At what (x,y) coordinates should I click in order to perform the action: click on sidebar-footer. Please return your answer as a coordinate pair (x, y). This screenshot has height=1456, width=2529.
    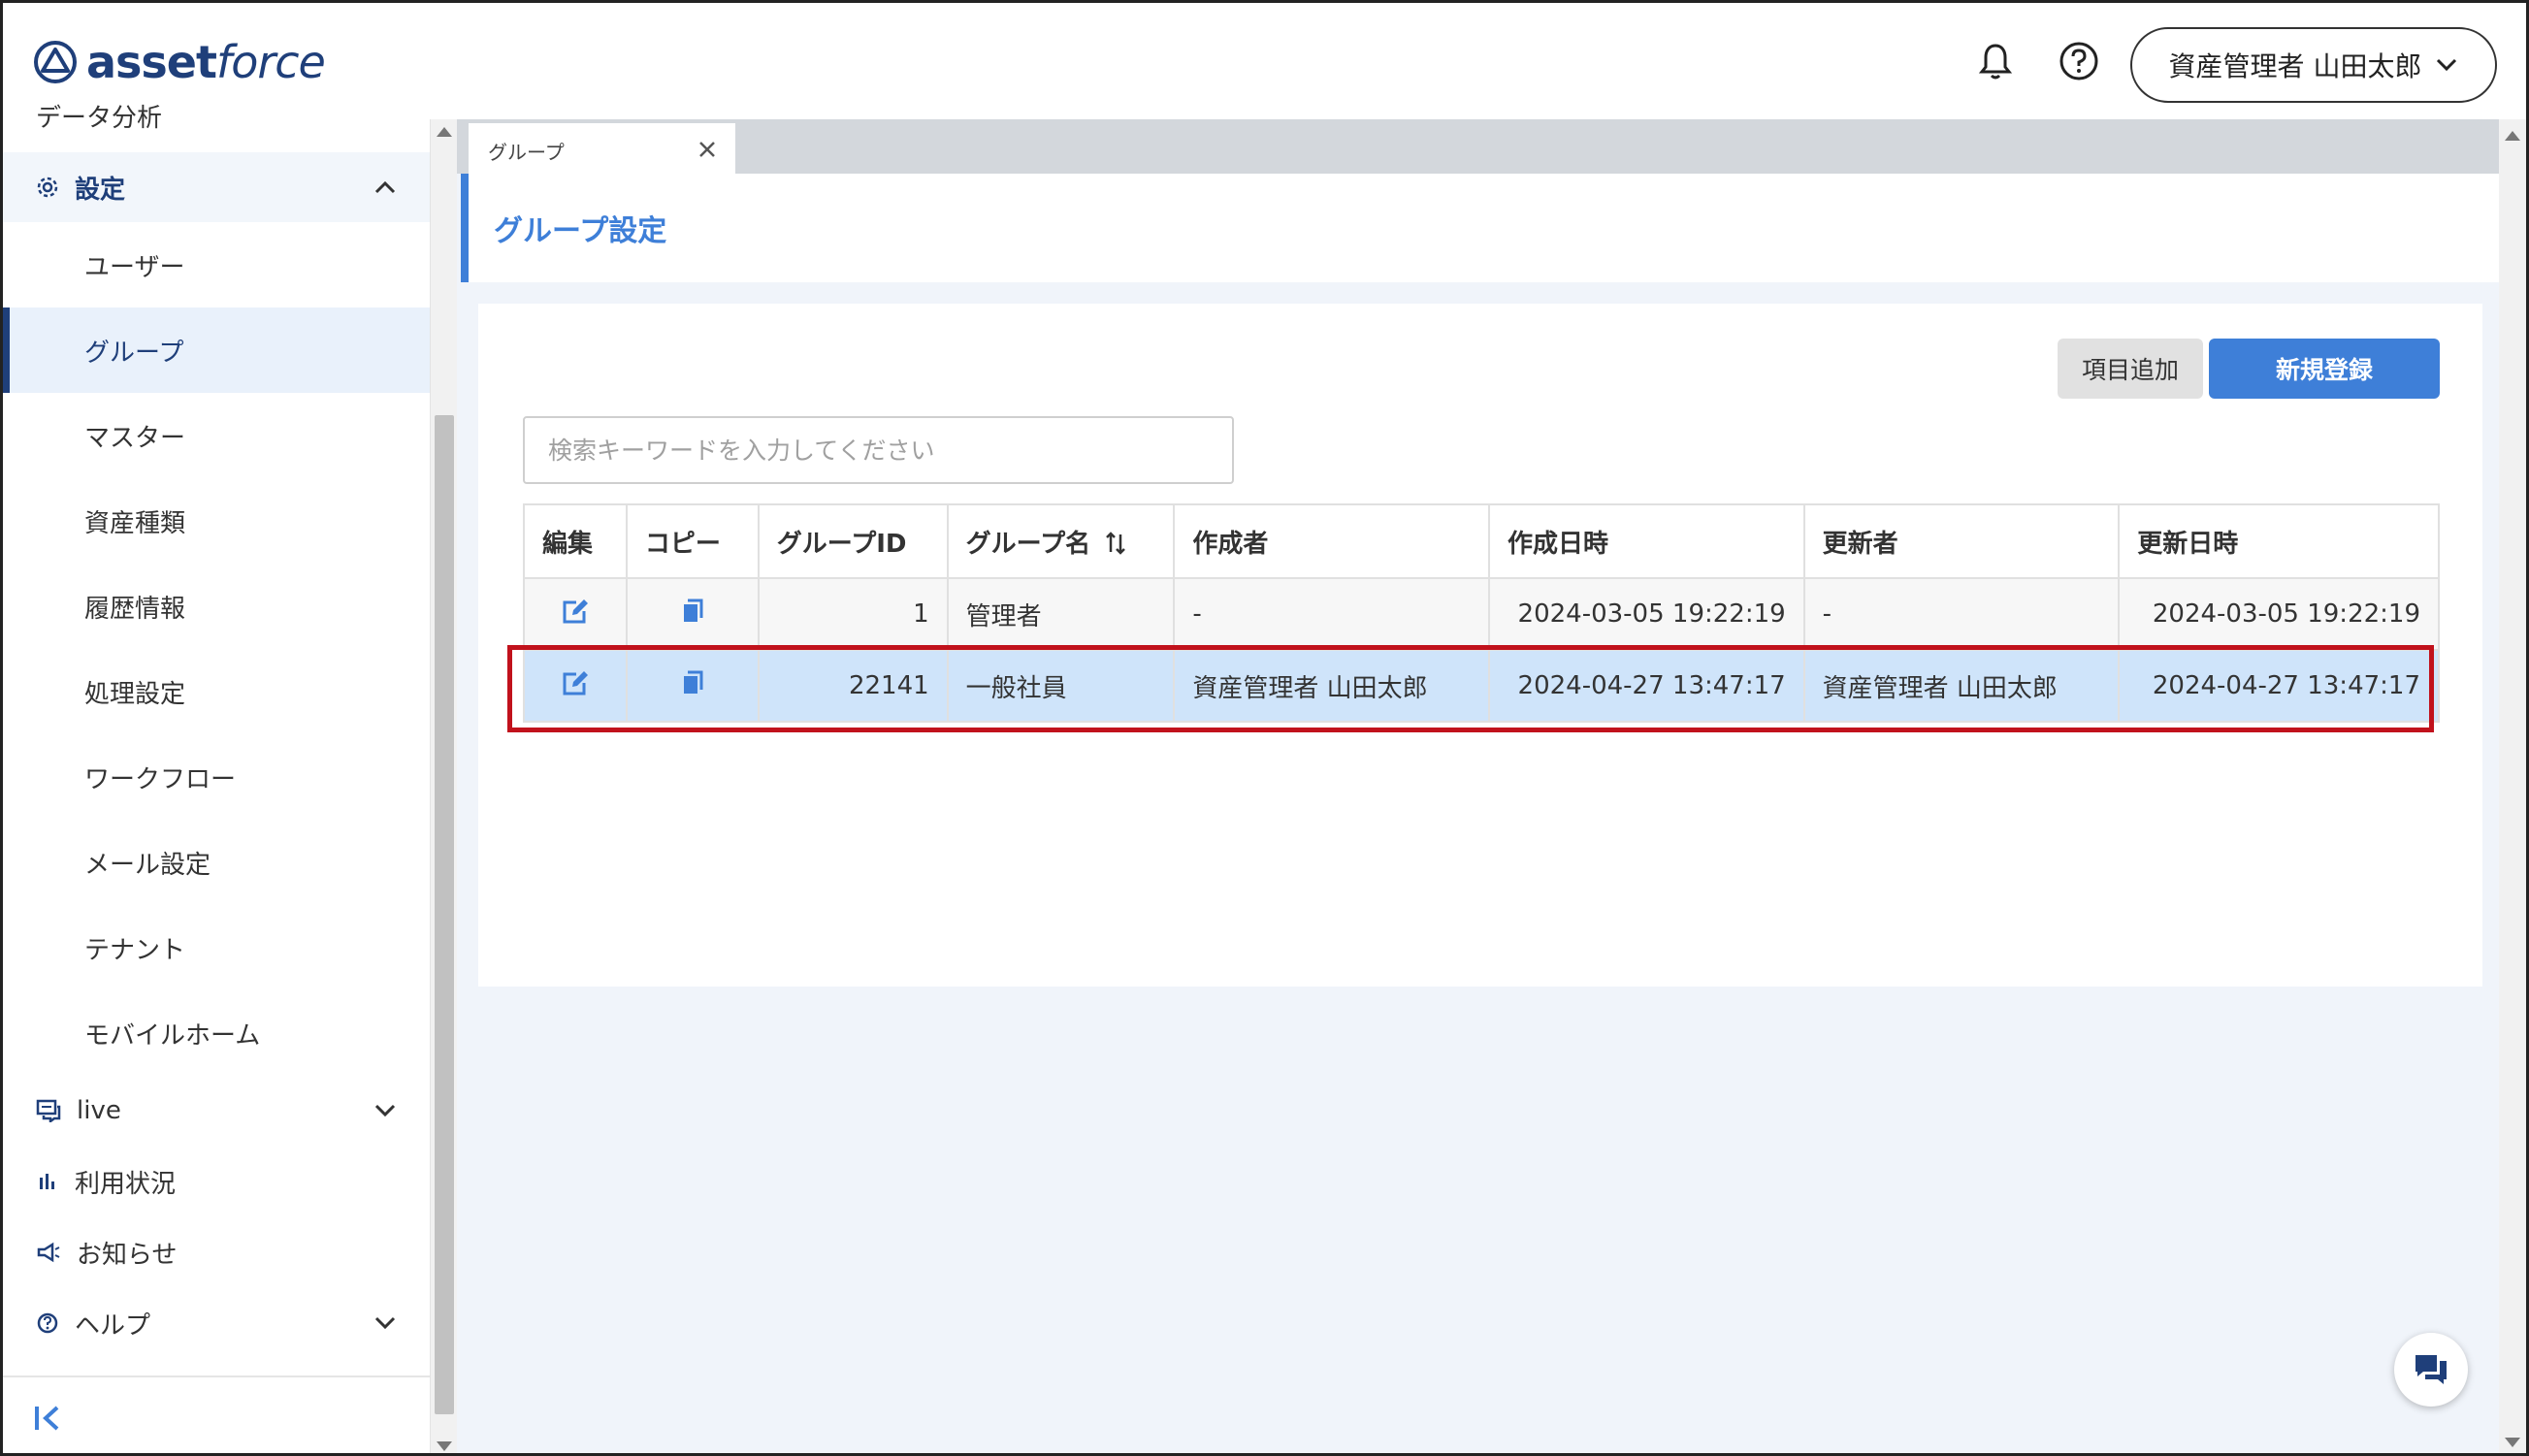
    Looking at the image, I should click on (216, 1414).